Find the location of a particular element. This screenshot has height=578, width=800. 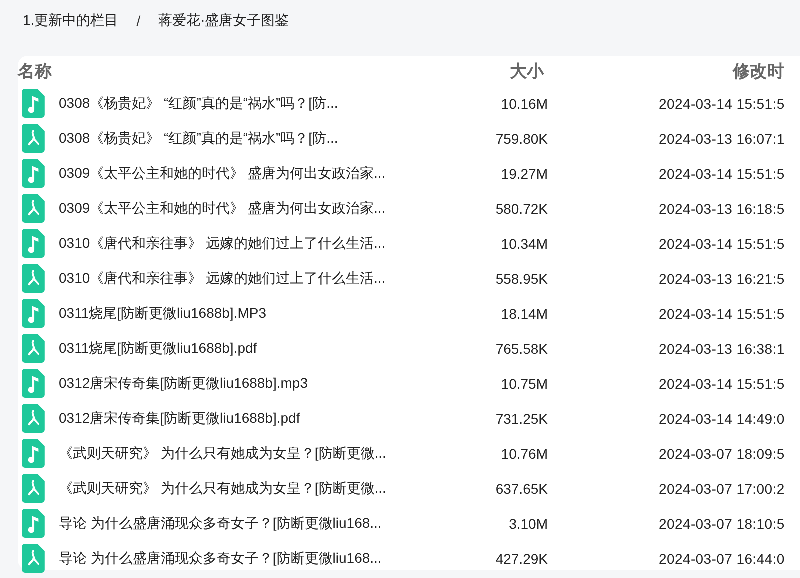

file-size: 19.27M is located at coordinates (524, 174).